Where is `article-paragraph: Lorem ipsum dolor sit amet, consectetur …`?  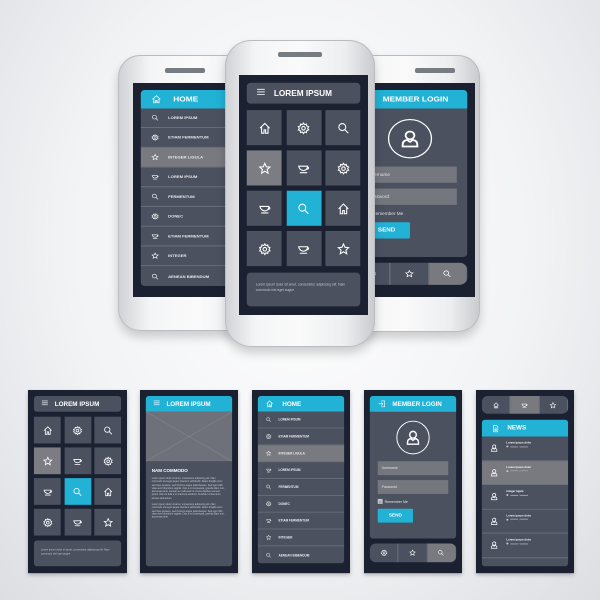
article-paragraph: Lorem ipsum dolor sit amet, consectetur … is located at coordinates (188, 510).